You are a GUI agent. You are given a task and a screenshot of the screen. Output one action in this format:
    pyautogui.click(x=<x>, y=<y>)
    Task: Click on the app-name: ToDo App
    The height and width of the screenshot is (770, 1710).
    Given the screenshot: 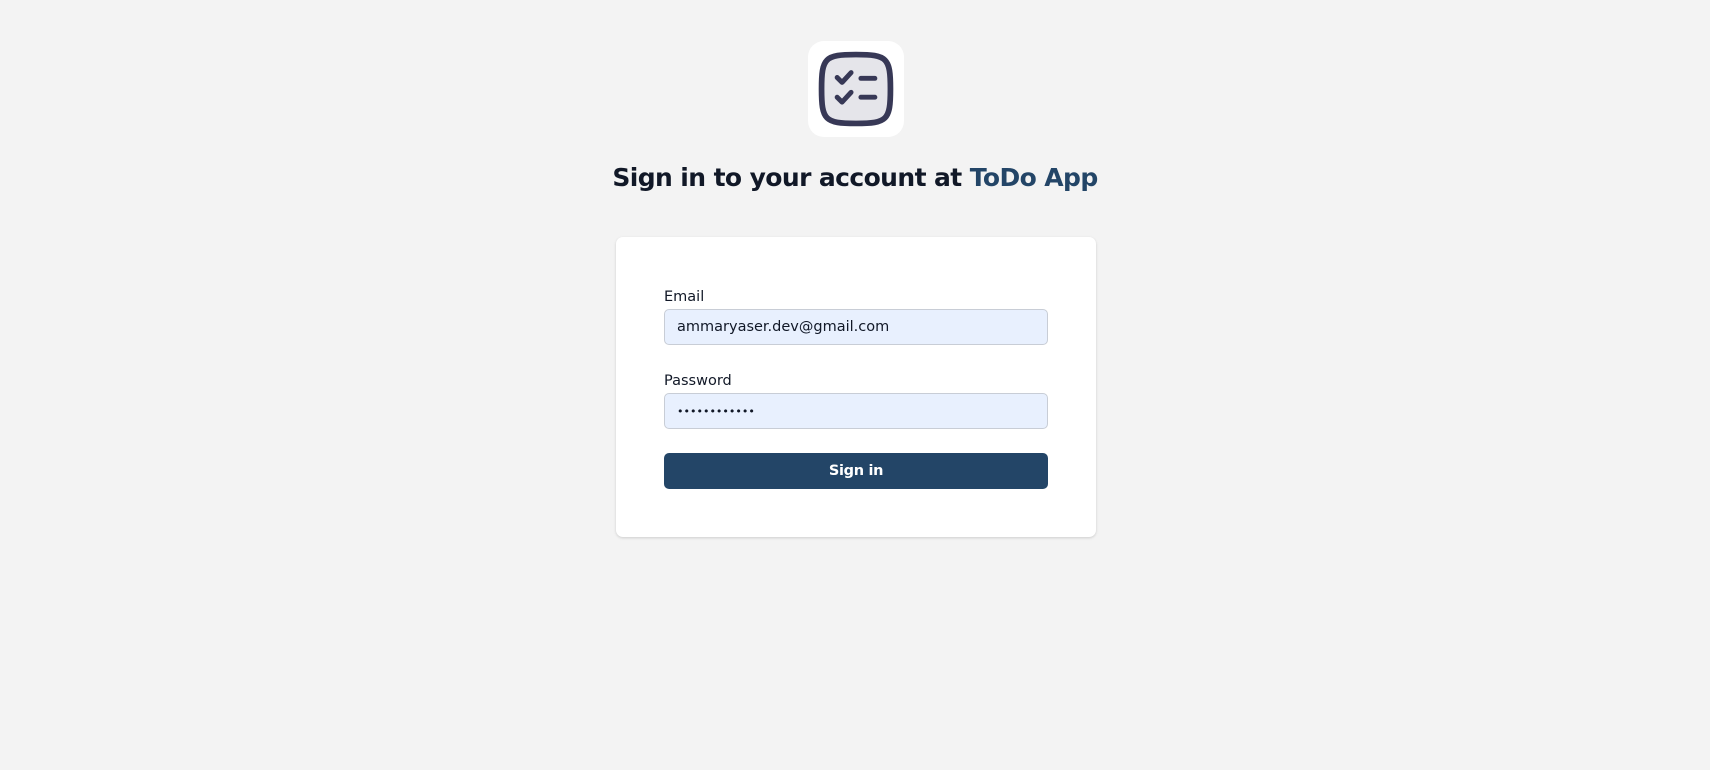 What is the action you would take?
    pyautogui.click(x=1033, y=177)
    